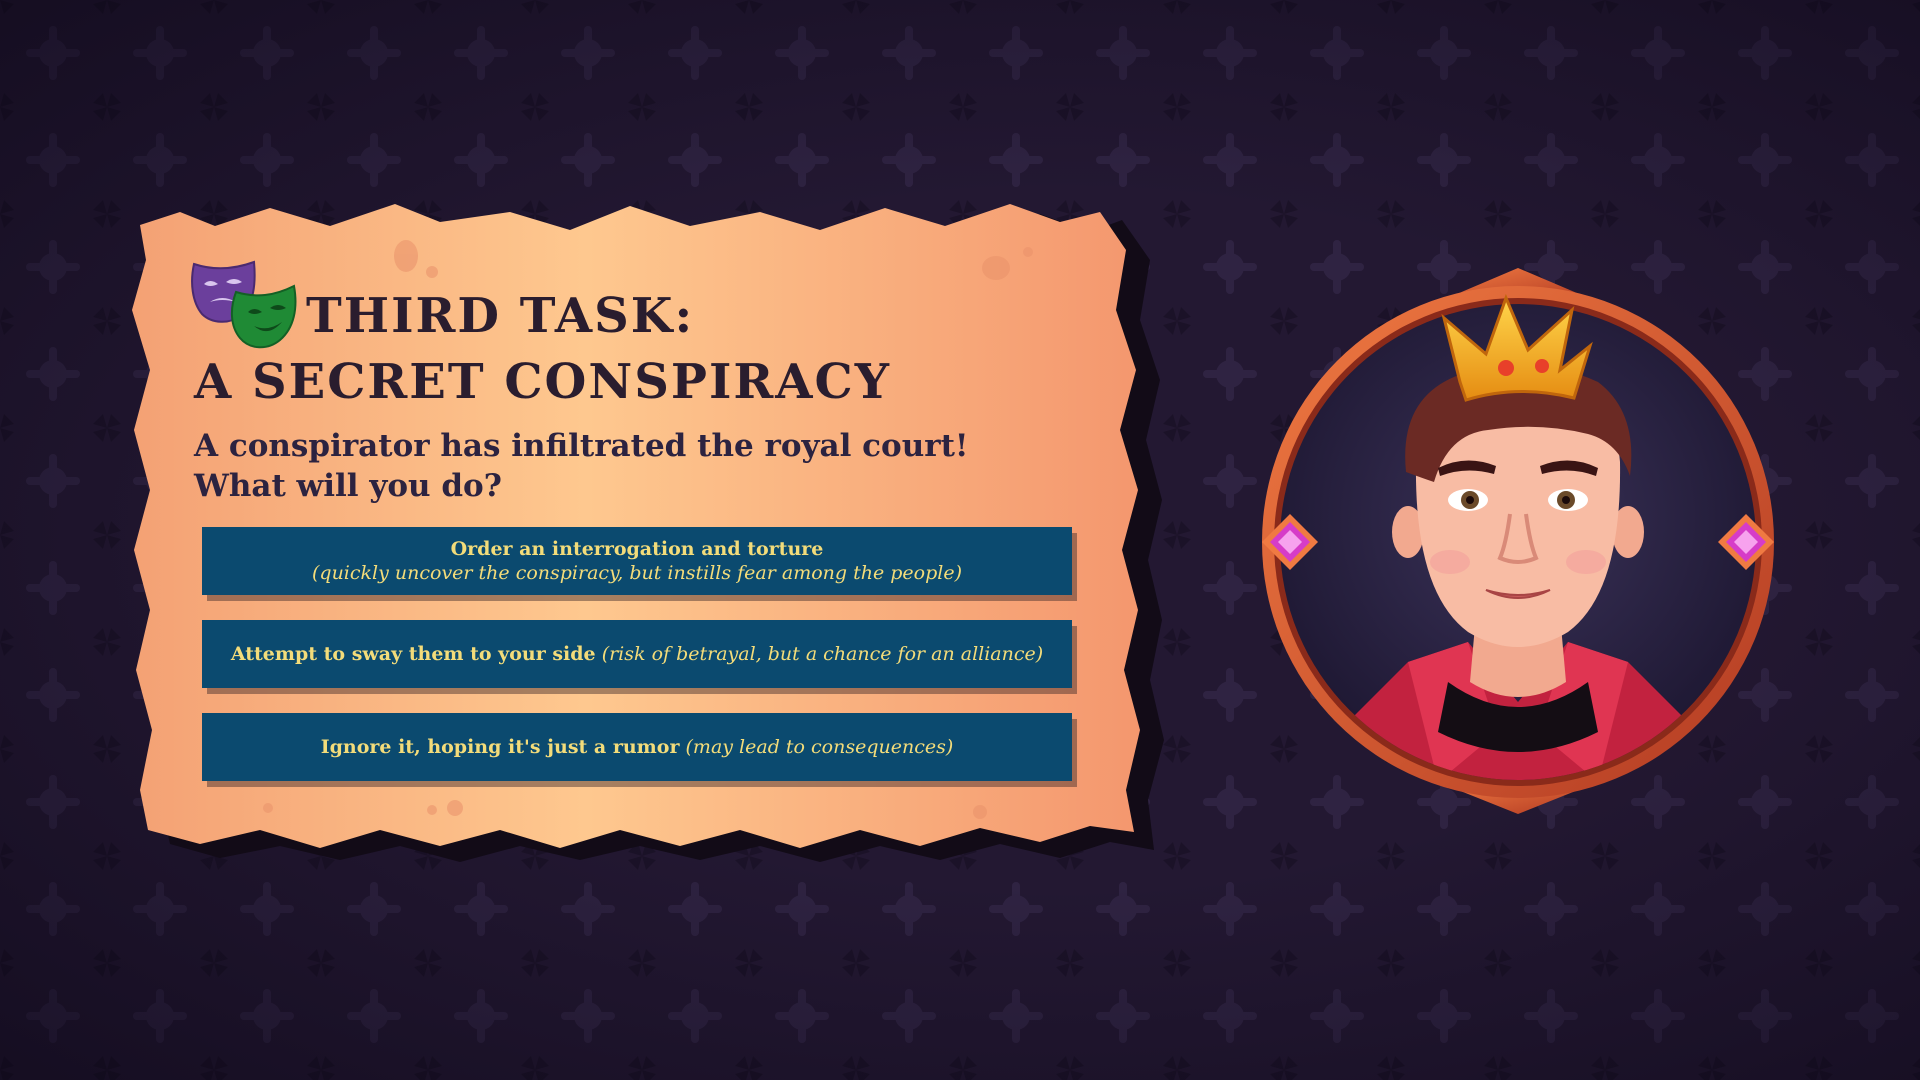 This screenshot has width=1920, height=1080. What do you see at coordinates (543, 382) in the screenshot?
I see `task-name: A SECRET CONSPIRACY` at bounding box center [543, 382].